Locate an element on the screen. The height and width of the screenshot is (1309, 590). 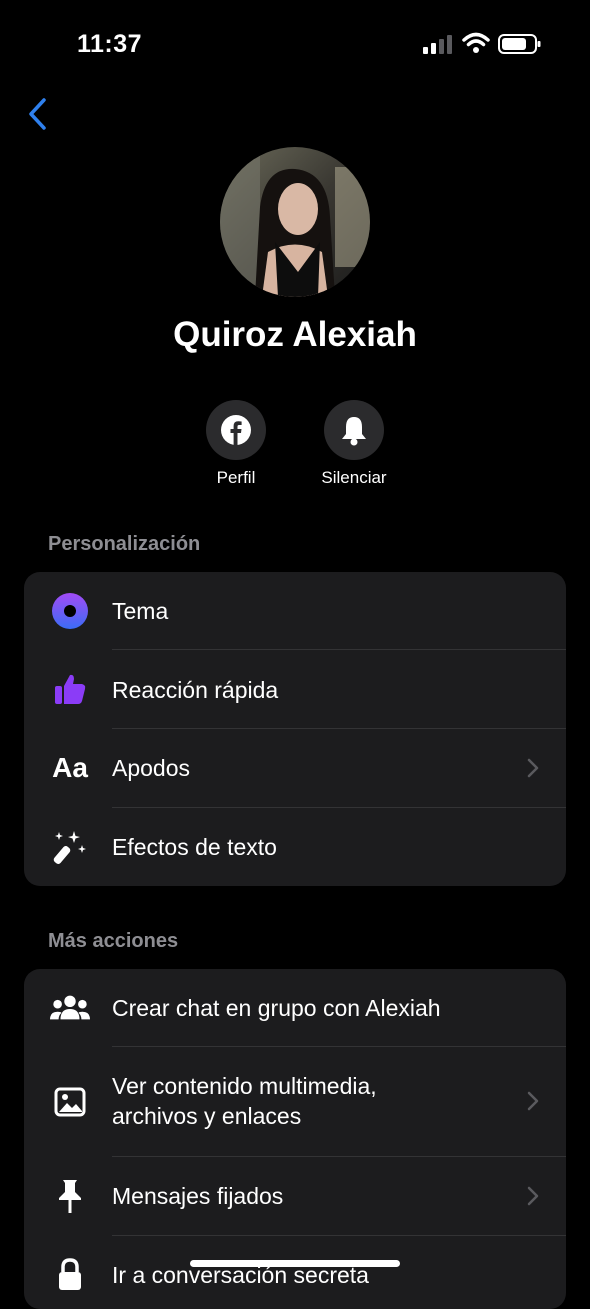
cellular-signal-icon is located at coordinates (437, 44).